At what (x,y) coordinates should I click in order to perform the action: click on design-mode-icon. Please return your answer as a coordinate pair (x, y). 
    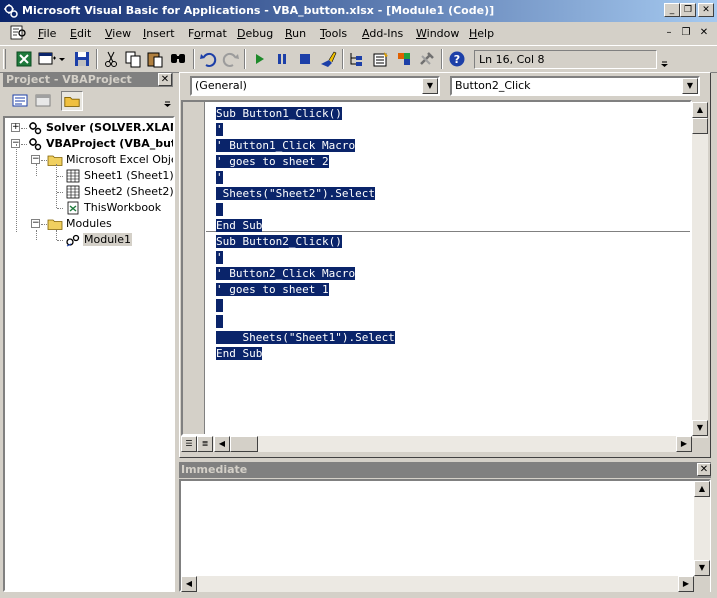
    Looking at the image, I should click on (328, 59).